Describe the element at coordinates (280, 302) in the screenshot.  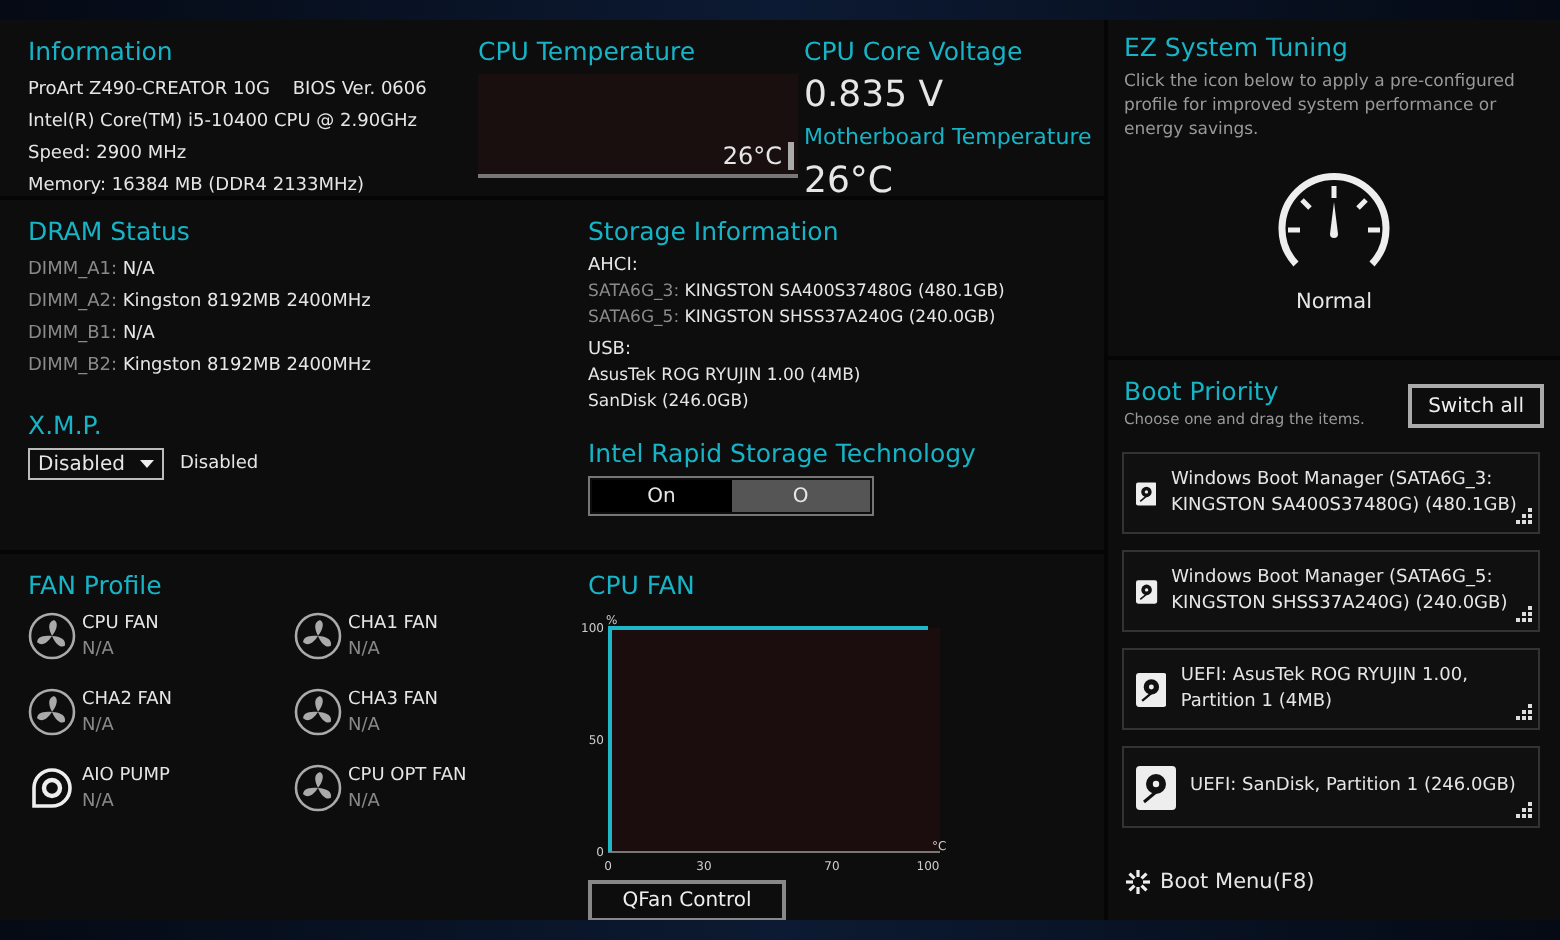
I see `dram-slot: DIMM_A2: Kingston 8192MB 2400MHz` at that location.